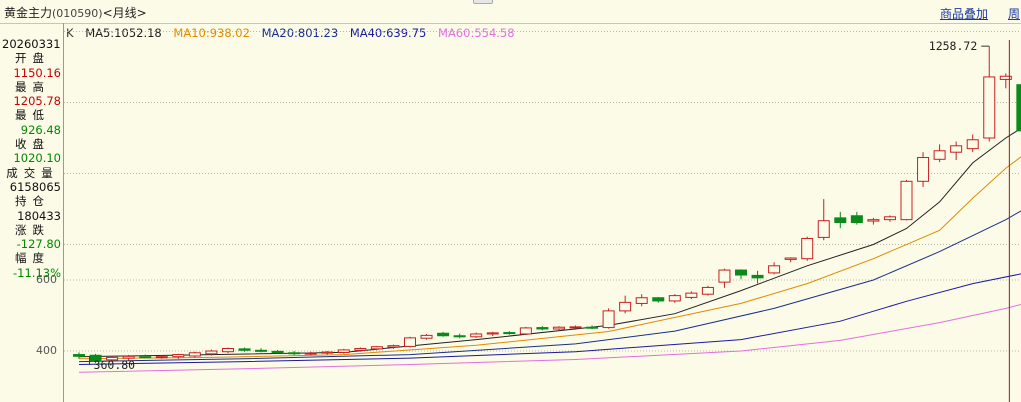 The height and width of the screenshot is (402, 1021). What do you see at coordinates (953, 46) in the screenshot?
I see `high-label: 1258.72` at bounding box center [953, 46].